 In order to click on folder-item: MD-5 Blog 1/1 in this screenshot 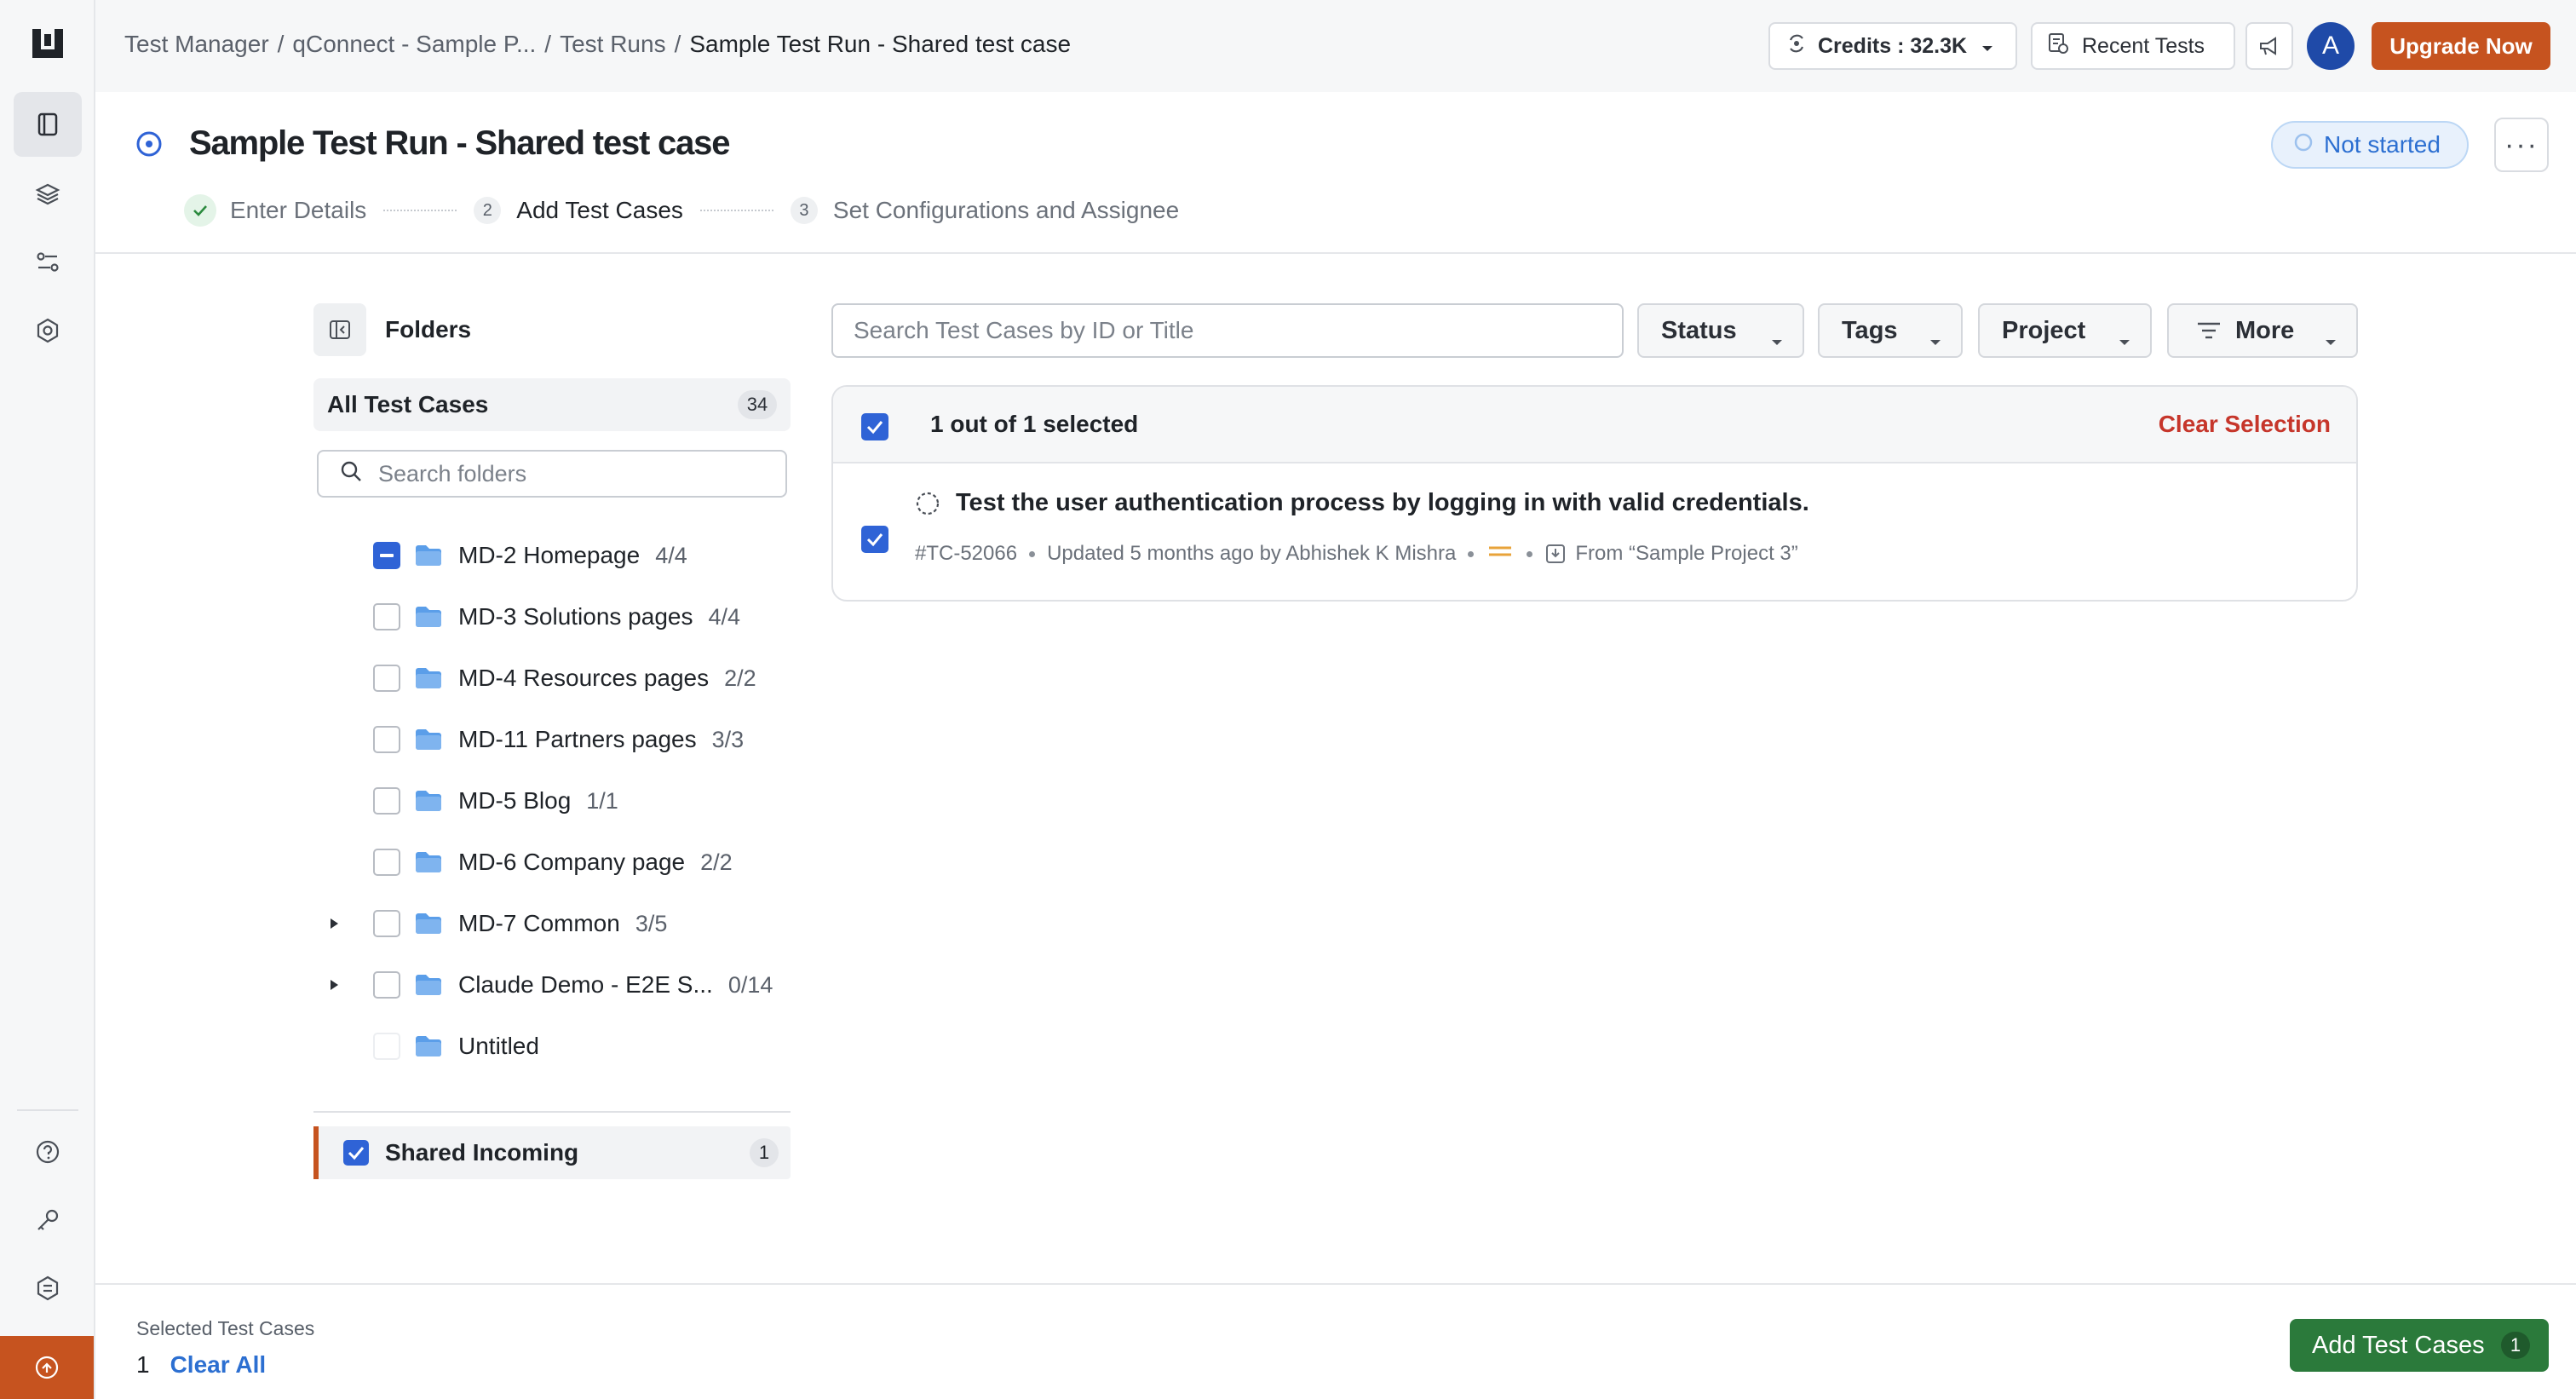, I will do `click(552, 801)`.